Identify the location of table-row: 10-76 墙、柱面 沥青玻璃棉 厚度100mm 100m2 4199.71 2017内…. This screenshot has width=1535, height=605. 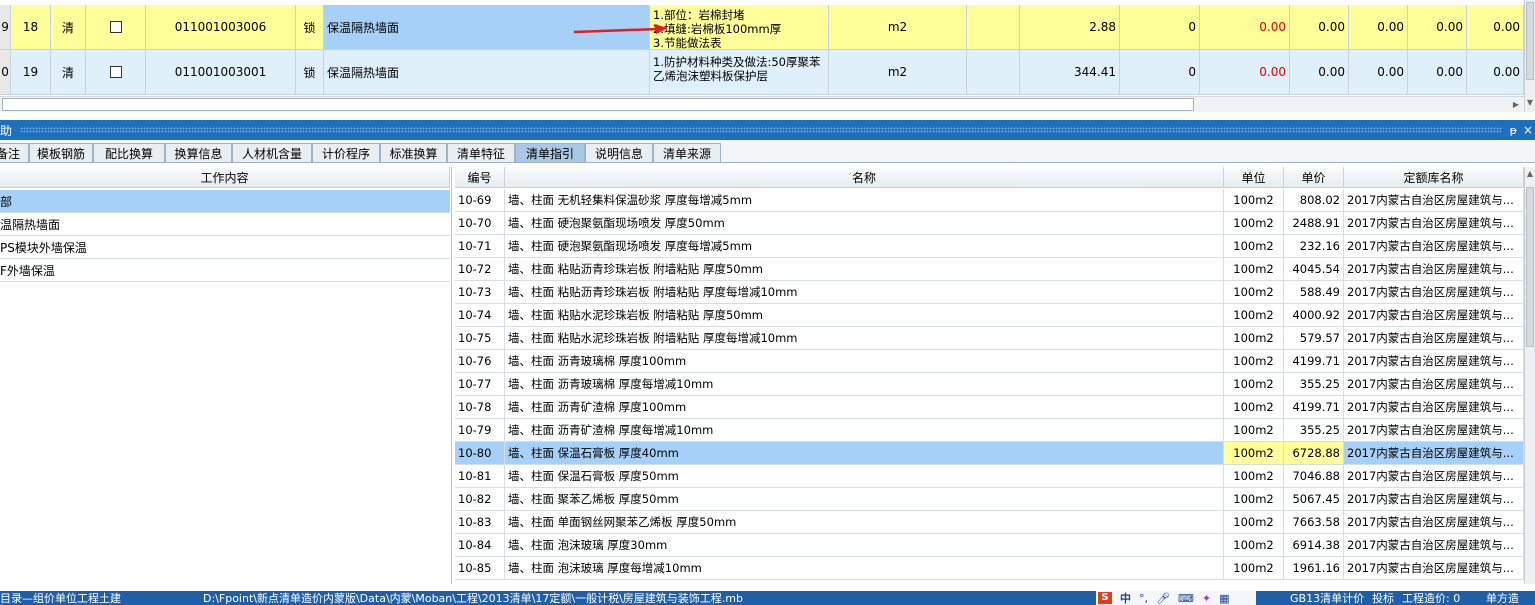
(989, 361).